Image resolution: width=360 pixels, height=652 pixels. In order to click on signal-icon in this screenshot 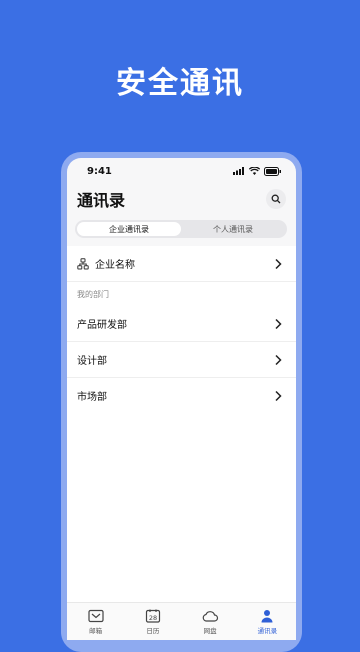, I will do `click(238, 171)`.